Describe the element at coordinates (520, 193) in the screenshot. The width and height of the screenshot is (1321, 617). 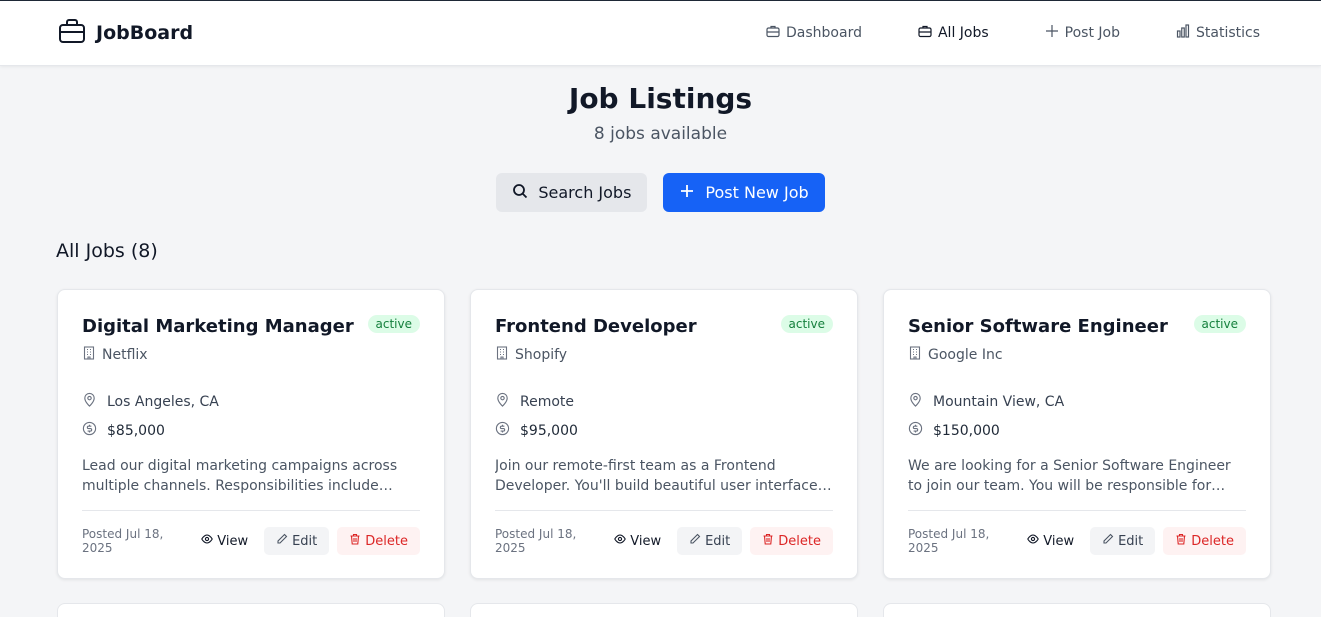
I see `search-icon` at that location.